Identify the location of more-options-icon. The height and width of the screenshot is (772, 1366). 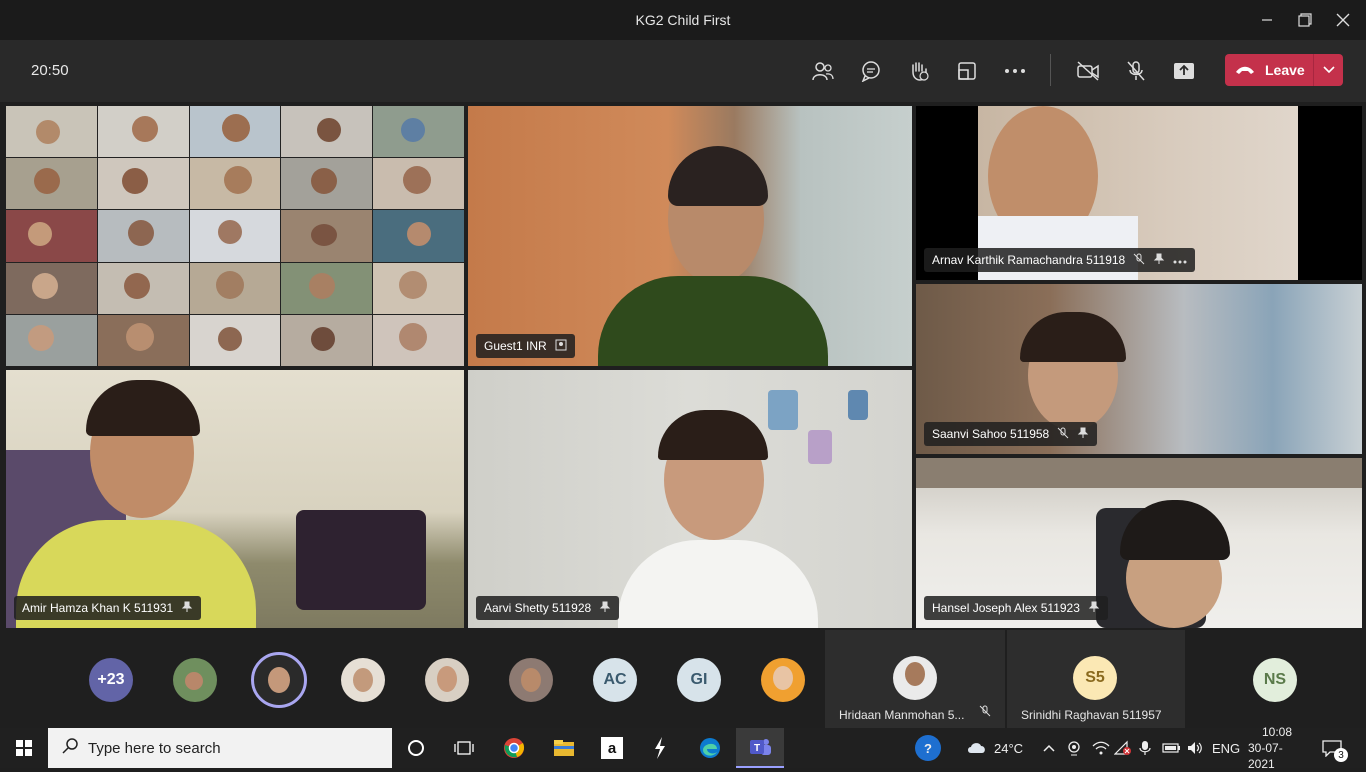
(1180, 260).